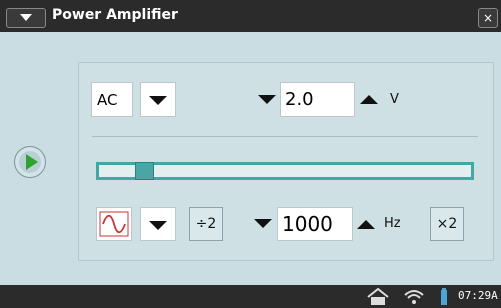  What do you see at coordinates (392, 223) in the screenshot?
I see `frequency-unit: Hz` at bounding box center [392, 223].